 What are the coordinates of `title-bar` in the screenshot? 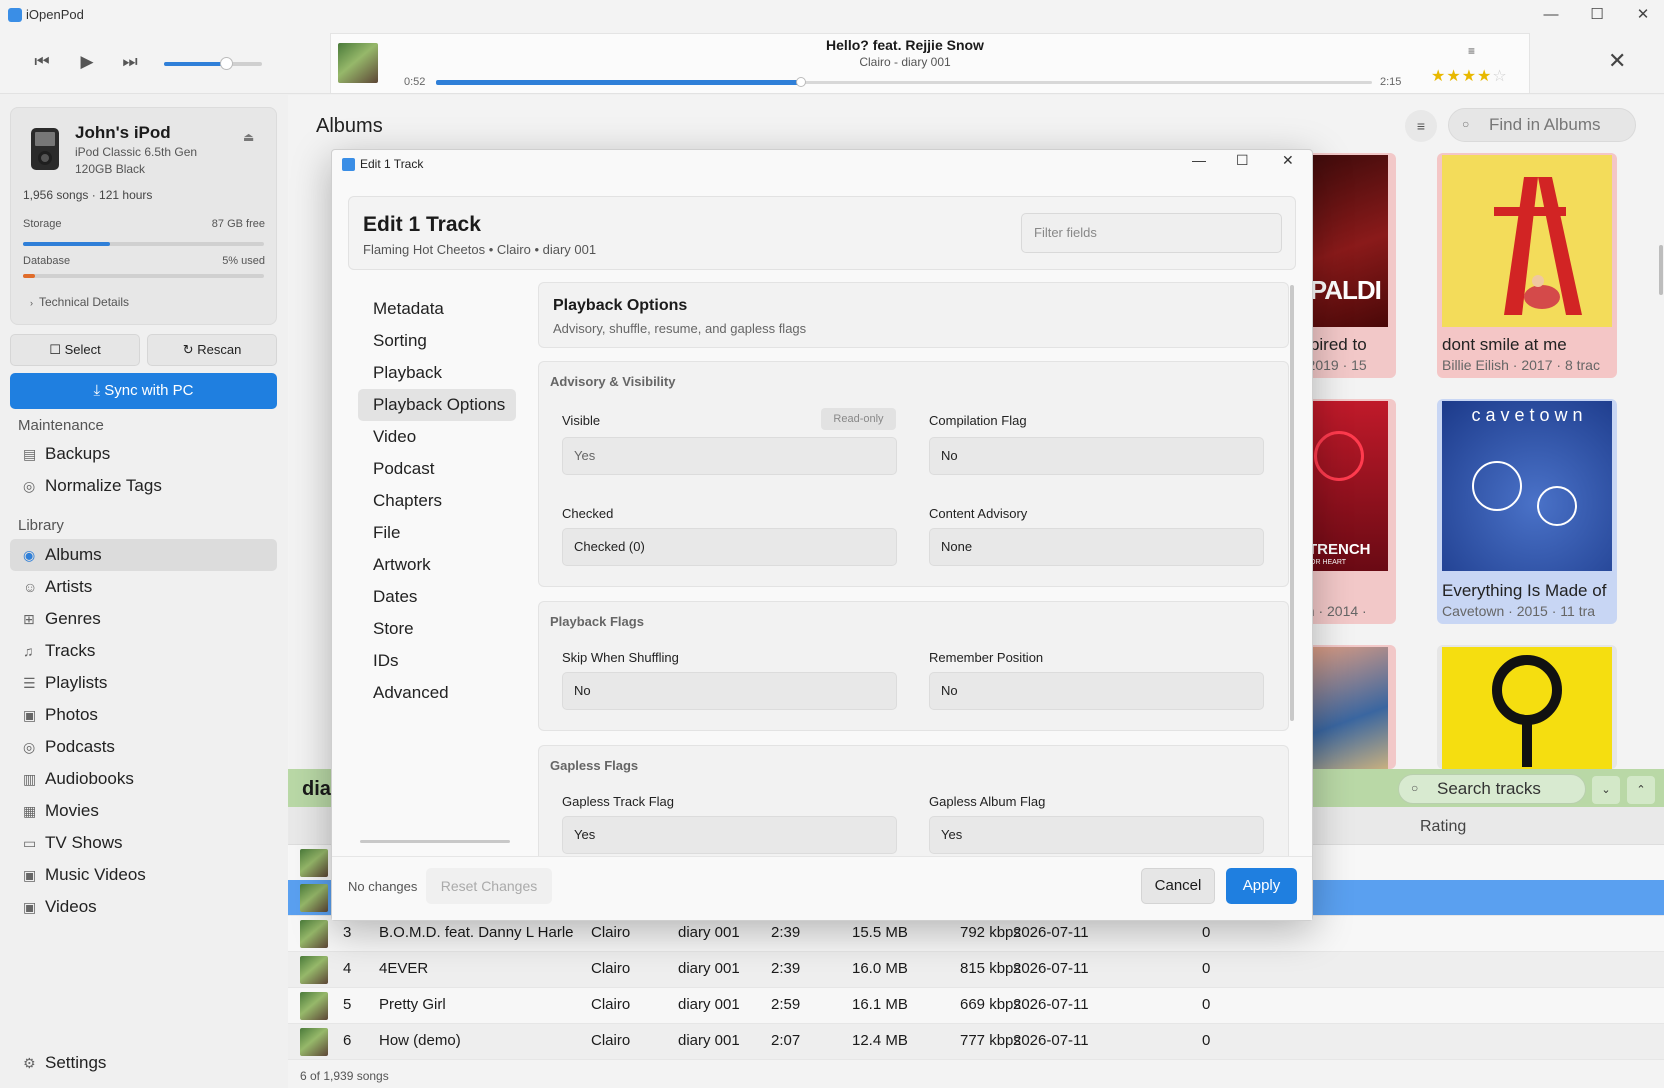 It's located at (832, 15).